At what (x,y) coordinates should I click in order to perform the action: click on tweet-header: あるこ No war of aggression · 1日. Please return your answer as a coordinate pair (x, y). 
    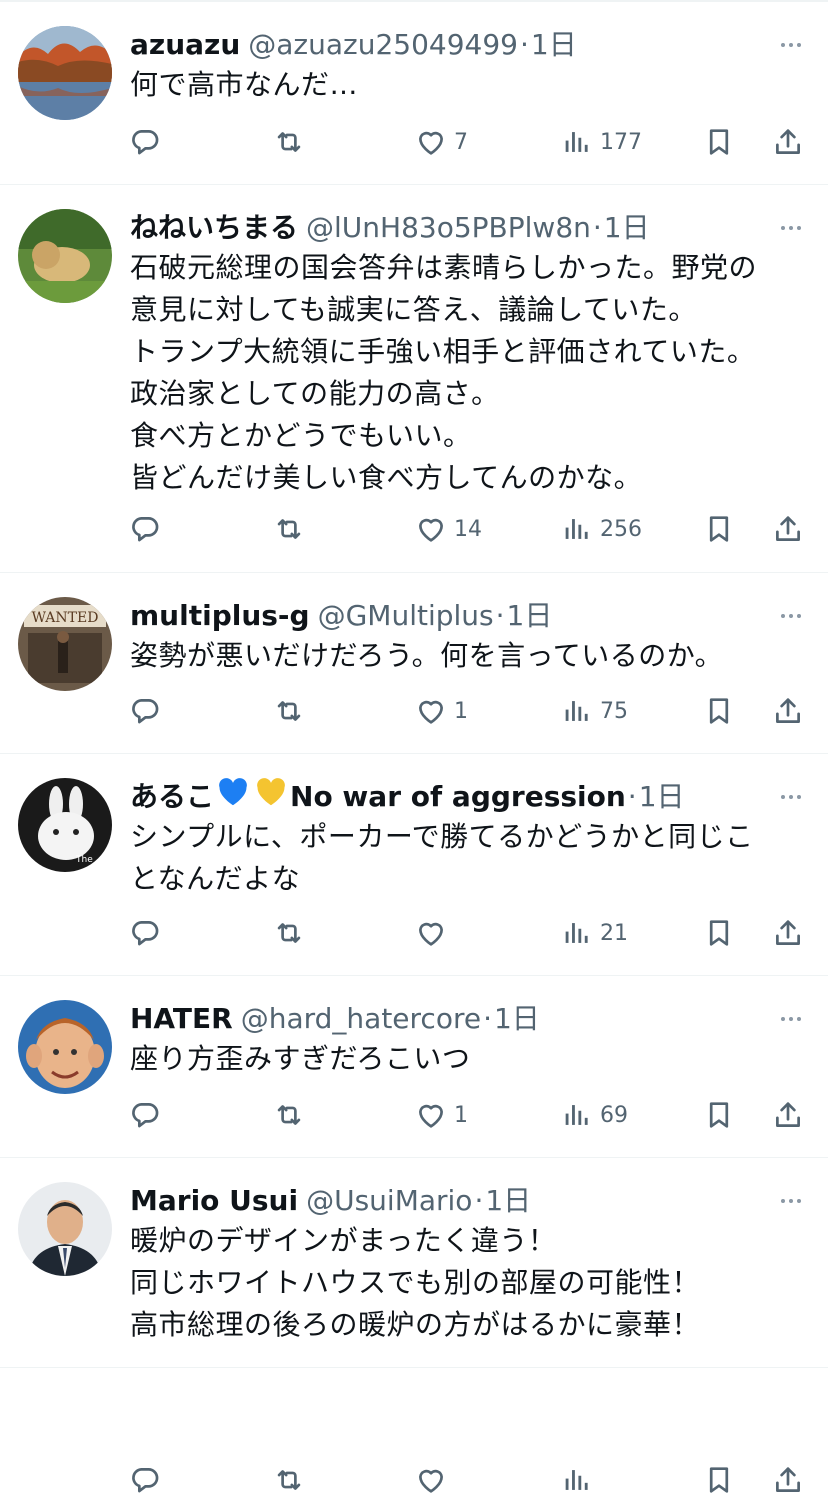
    Looking at the image, I should click on (444, 797).